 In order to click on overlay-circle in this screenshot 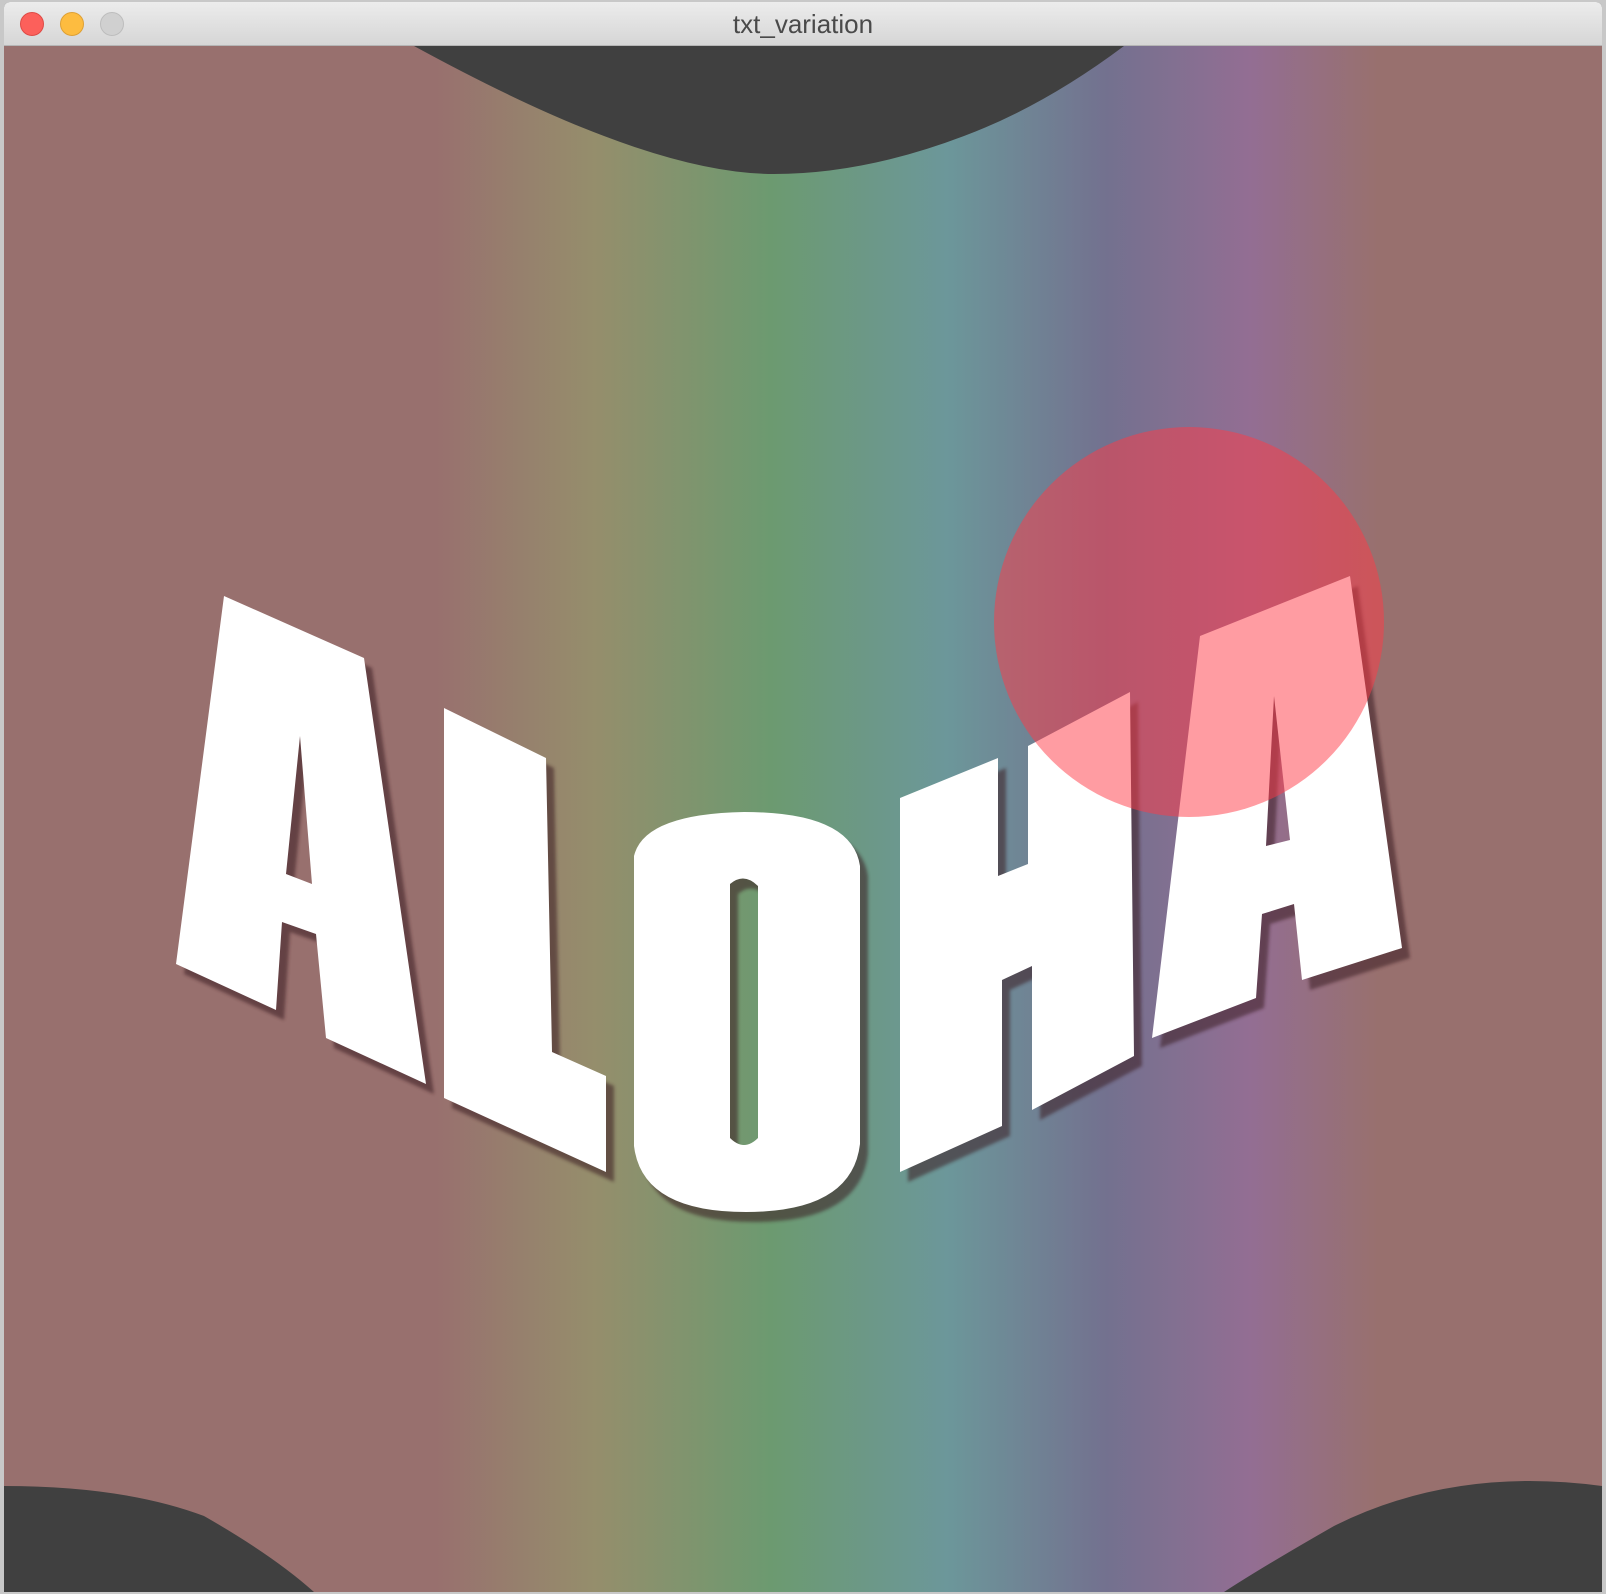, I will do `click(1189, 622)`.